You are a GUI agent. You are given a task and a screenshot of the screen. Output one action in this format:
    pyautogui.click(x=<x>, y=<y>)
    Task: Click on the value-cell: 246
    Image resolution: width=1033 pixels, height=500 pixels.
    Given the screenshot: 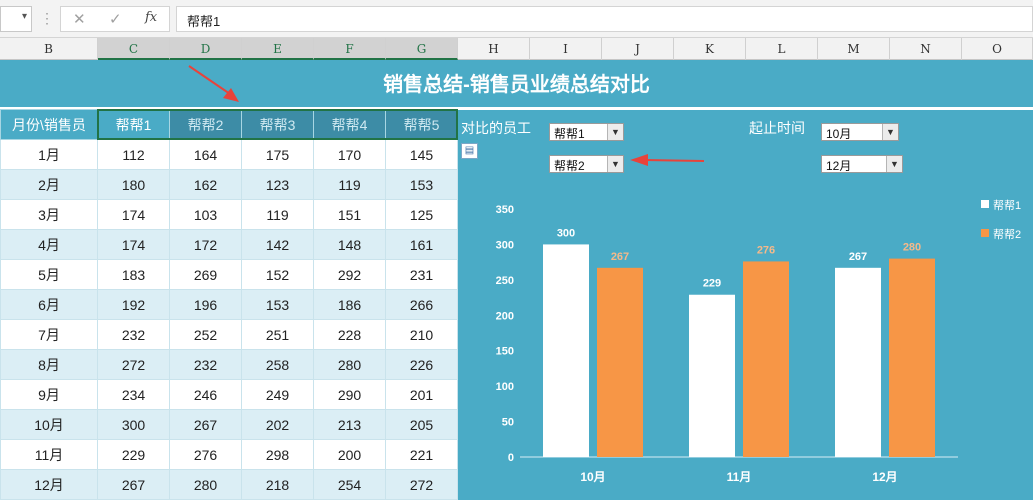 What is the action you would take?
    pyautogui.click(x=205, y=394)
    